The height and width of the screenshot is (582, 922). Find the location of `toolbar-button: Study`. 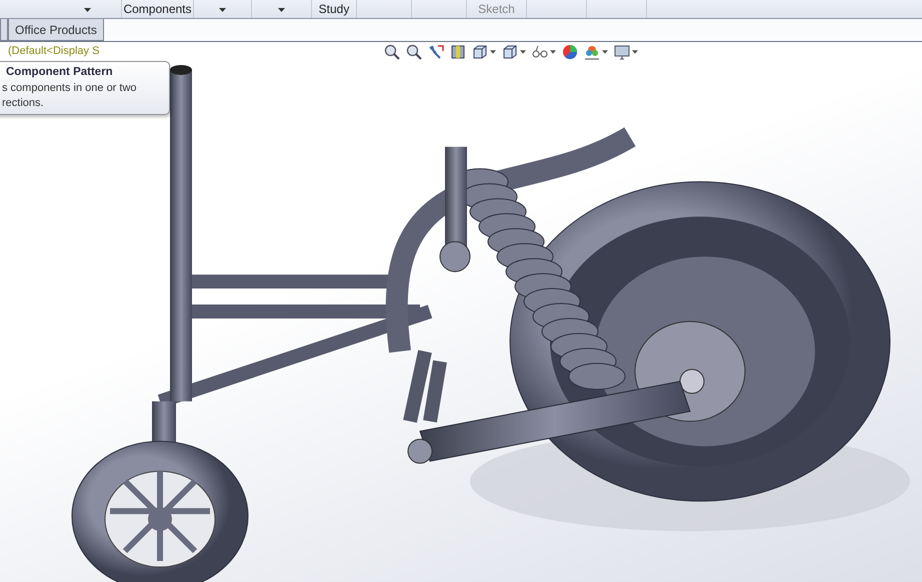

toolbar-button: Study is located at coordinates (334, 9).